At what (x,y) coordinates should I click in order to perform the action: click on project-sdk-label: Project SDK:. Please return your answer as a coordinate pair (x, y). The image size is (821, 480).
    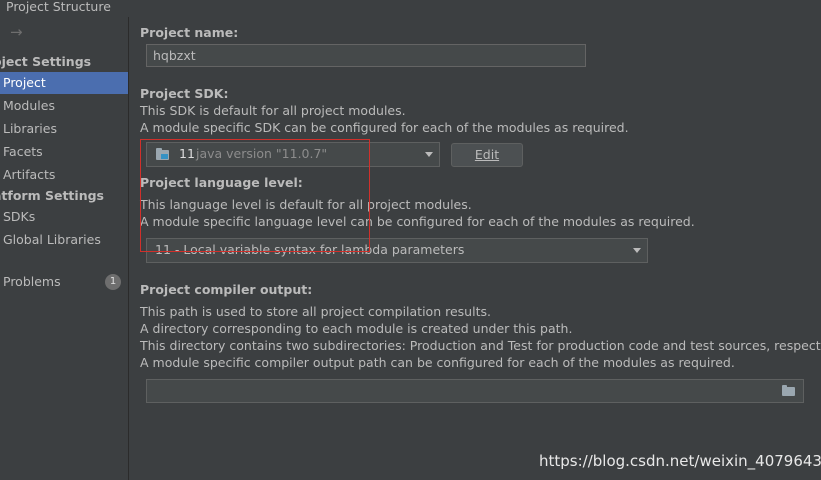
    Looking at the image, I should click on (184, 93).